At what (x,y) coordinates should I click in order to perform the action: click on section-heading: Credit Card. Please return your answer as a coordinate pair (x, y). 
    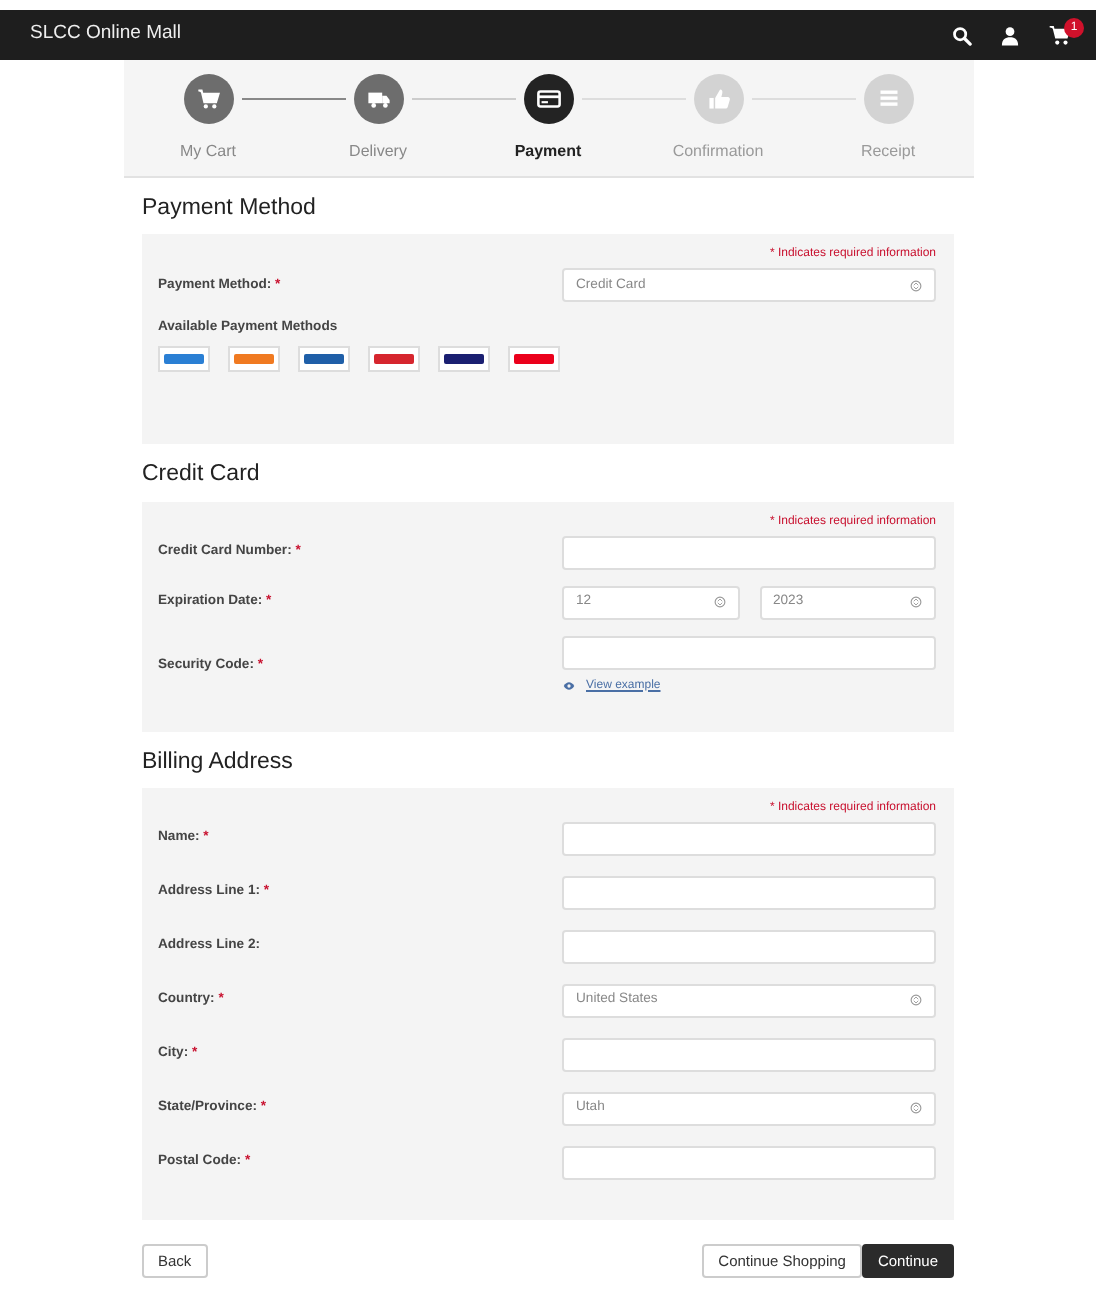
    Looking at the image, I should click on (202, 475).